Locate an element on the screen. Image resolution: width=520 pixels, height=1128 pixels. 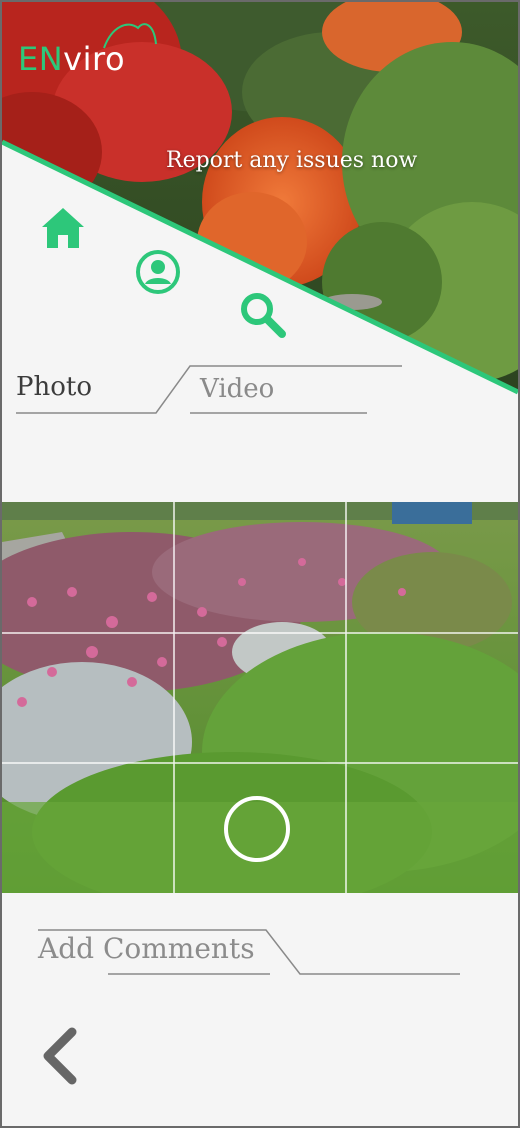
tab-photo: Photo is located at coordinates (54, 387).